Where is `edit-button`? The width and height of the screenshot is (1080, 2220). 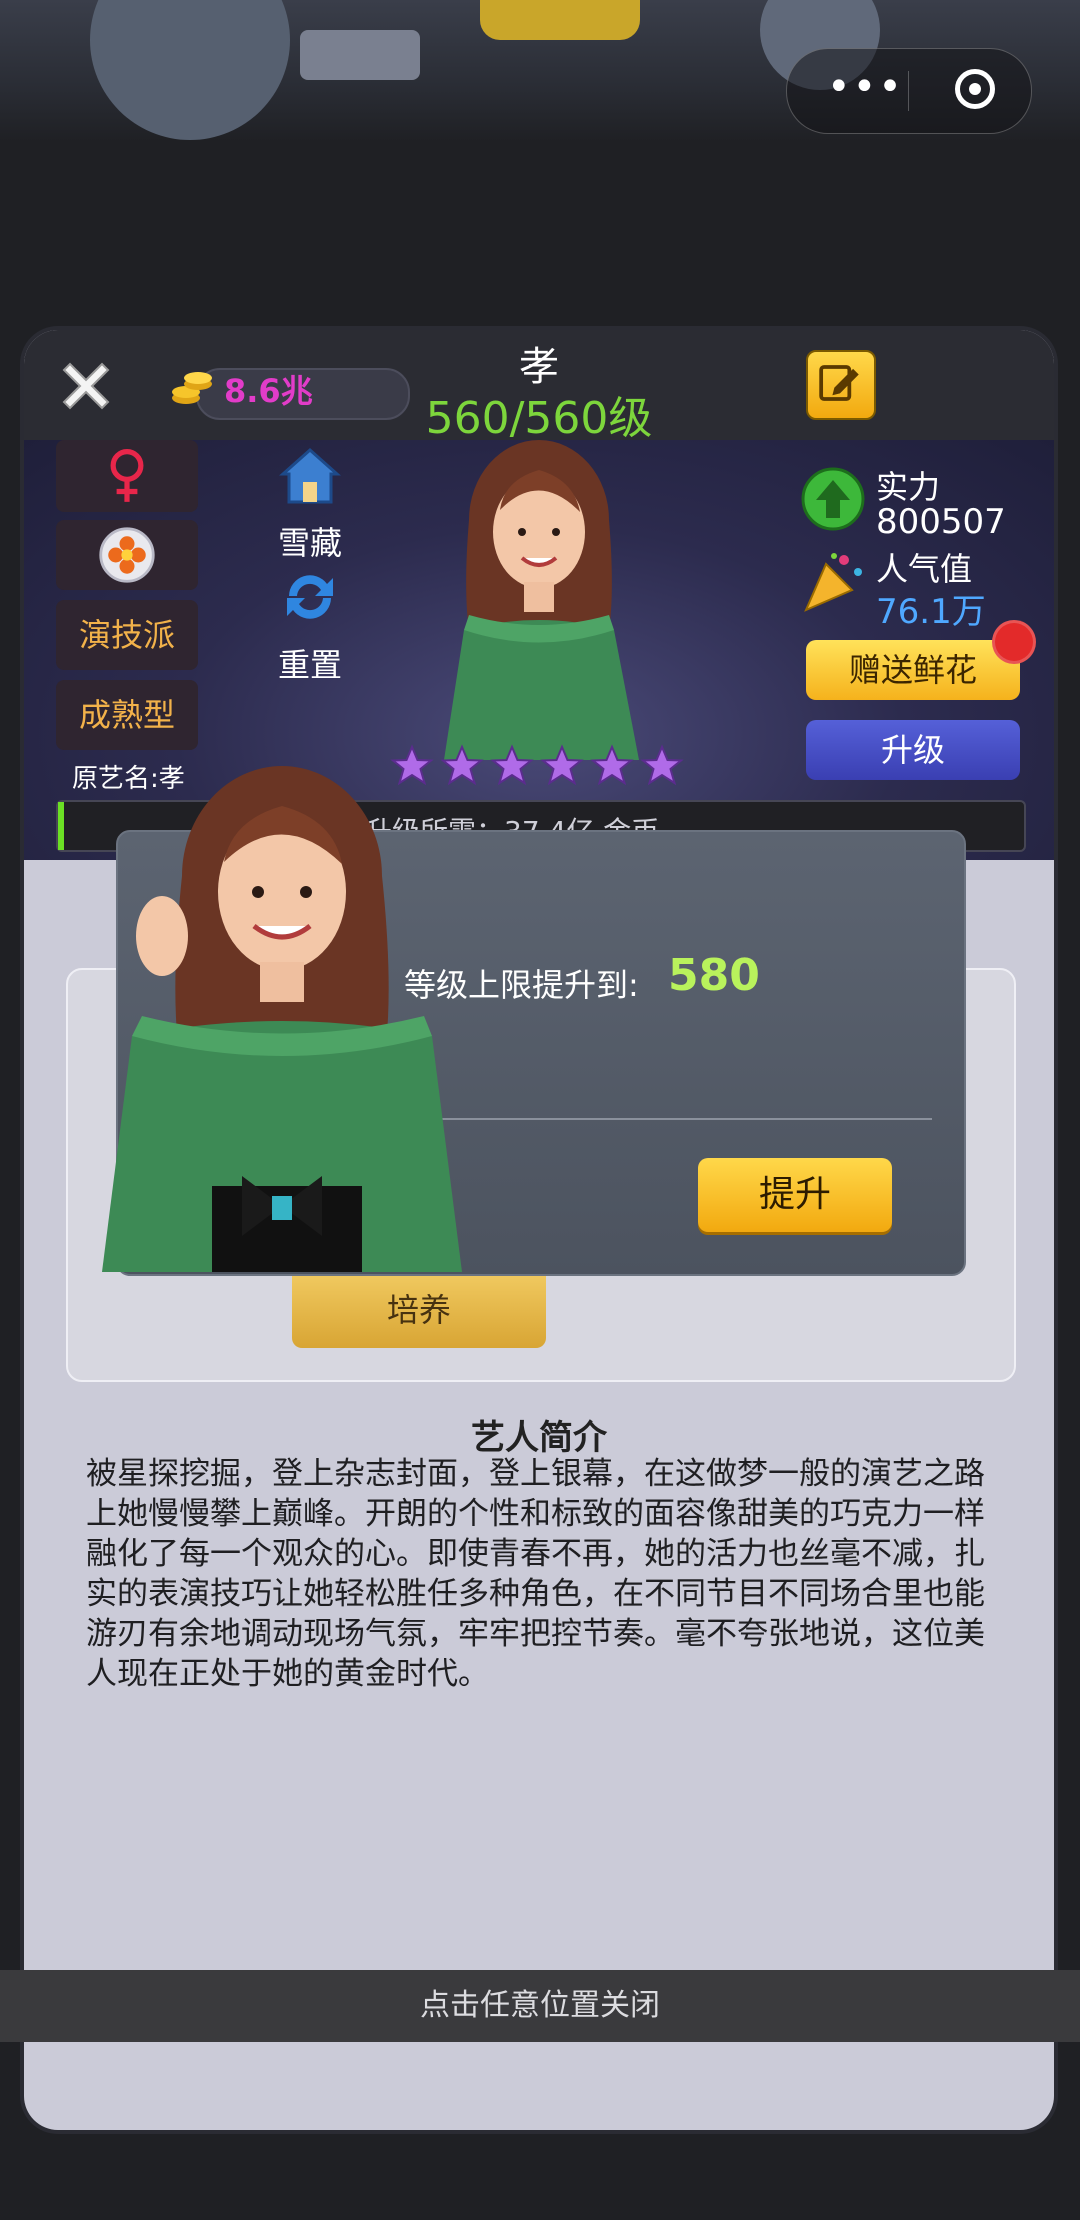 edit-button is located at coordinates (841, 385).